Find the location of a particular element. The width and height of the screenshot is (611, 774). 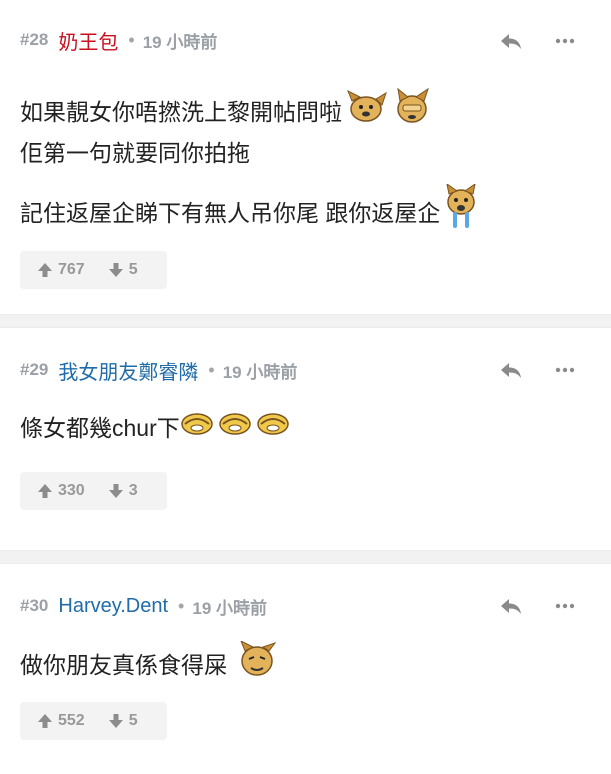

post-header: #29 我女朋友鄭睿隣 • 19 小時前 is located at coordinates (158, 370).